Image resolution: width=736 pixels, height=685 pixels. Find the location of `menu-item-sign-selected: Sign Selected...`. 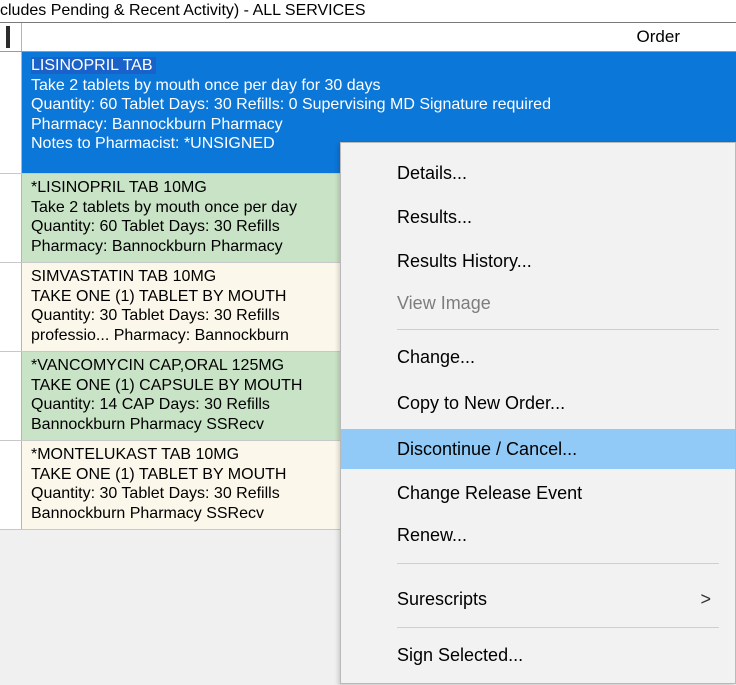

menu-item-sign-selected: Sign Selected... is located at coordinates (538, 655).